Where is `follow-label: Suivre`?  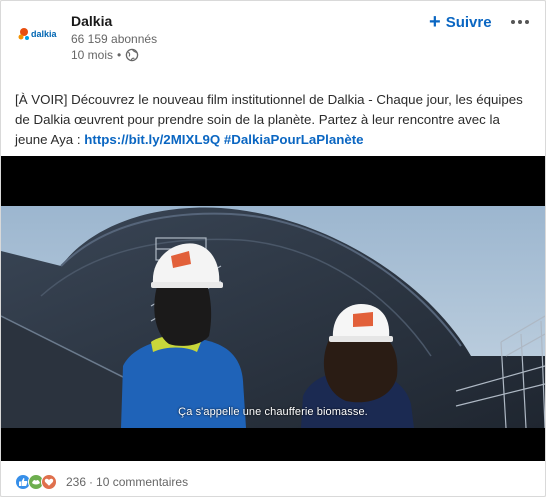 follow-label: Suivre is located at coordinates (468, 22).